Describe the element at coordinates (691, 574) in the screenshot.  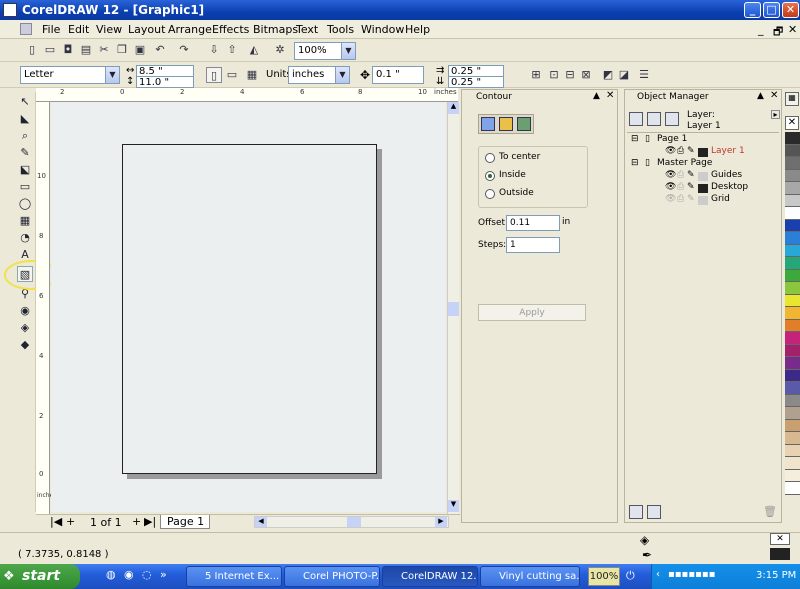
I see `tray-app-icons: ▪▪▪▪▪▪▪` at that location.